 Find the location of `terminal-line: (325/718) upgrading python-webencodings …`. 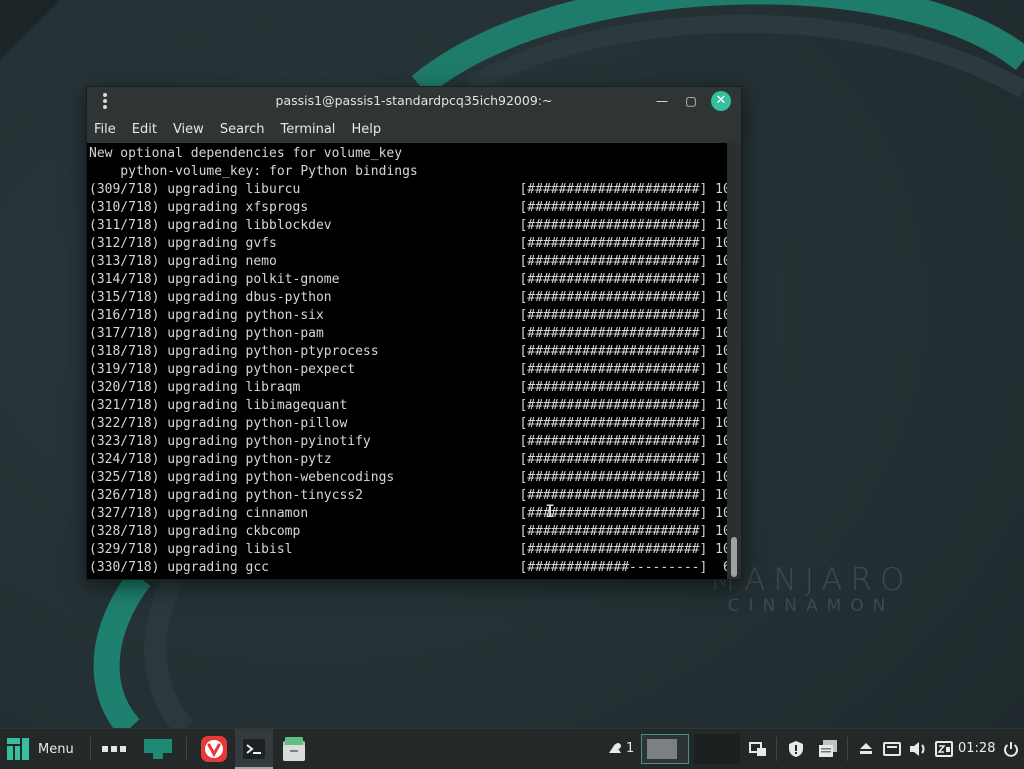

terminal-line: (325/718) upgrading python-webencodings … is located at coordinates (408, 477).